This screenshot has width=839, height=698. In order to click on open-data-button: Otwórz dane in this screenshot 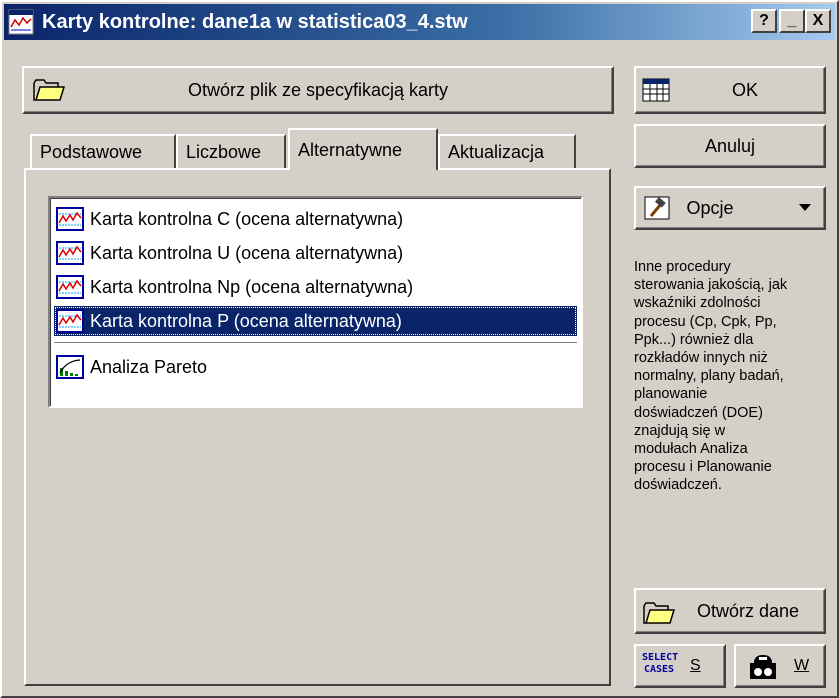, I will do `click(730, 611)`.